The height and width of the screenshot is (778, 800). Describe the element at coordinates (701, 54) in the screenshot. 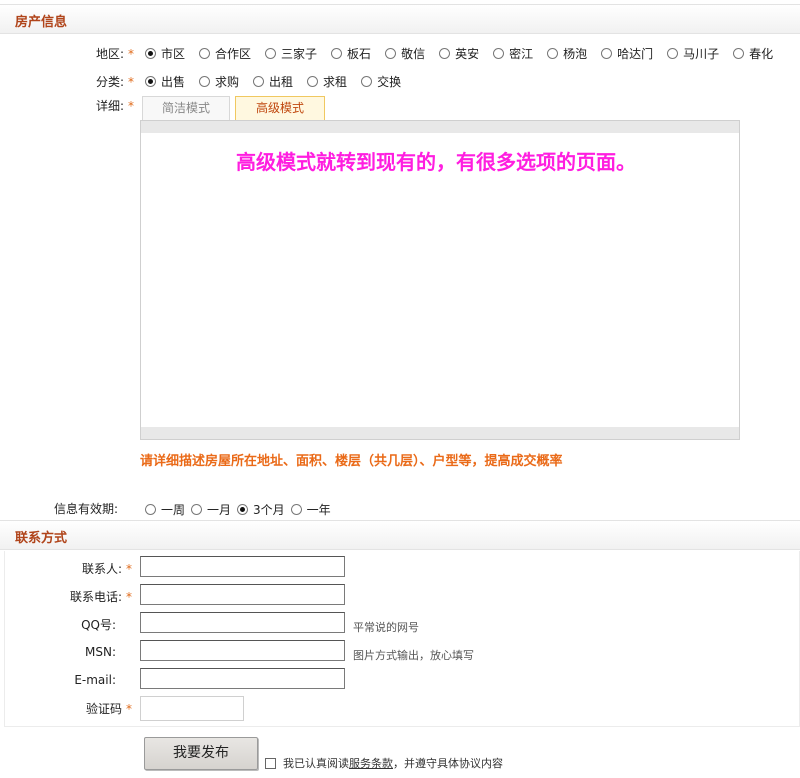

I see `district-option-label: 马川子` at that location.